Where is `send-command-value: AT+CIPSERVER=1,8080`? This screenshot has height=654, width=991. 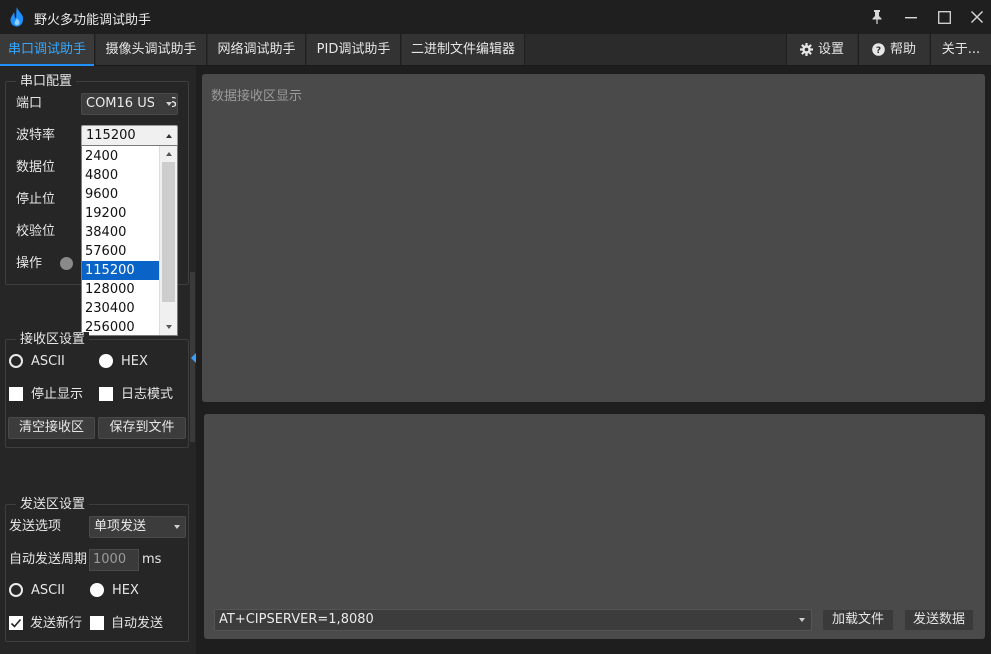 send-command-value: AT+CIPSERVER=1,8080 is located at coordinates (296, 619).